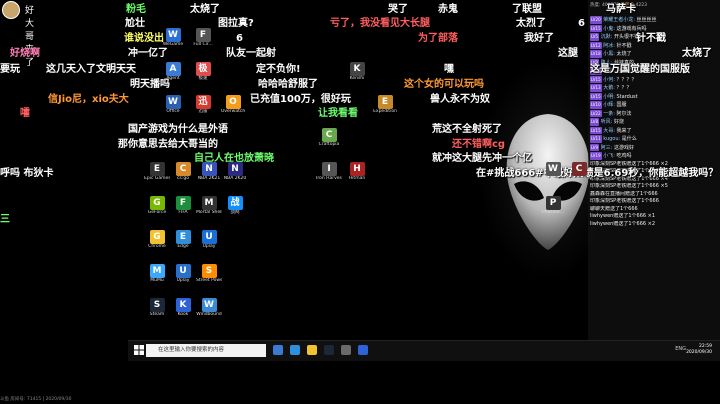  Describe the element at coordinates (183, 314) in the screenshot. I see `shortcut-label: Kook` at that location.